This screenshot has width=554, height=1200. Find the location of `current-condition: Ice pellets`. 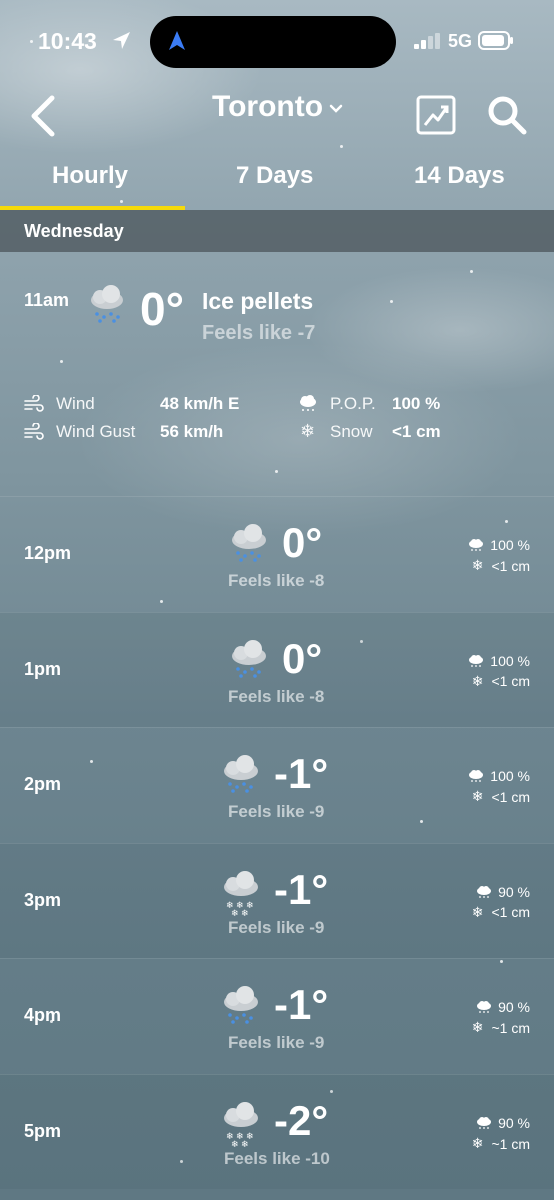

current-condition: Ice pellets is located at coordinates (258, 301).